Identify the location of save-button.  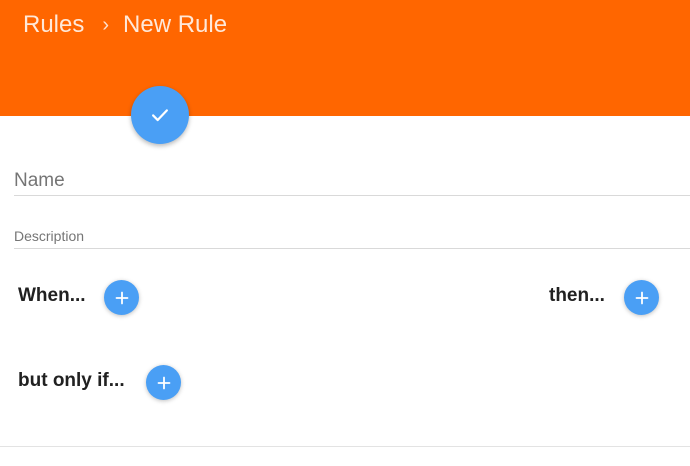
(160, 115).